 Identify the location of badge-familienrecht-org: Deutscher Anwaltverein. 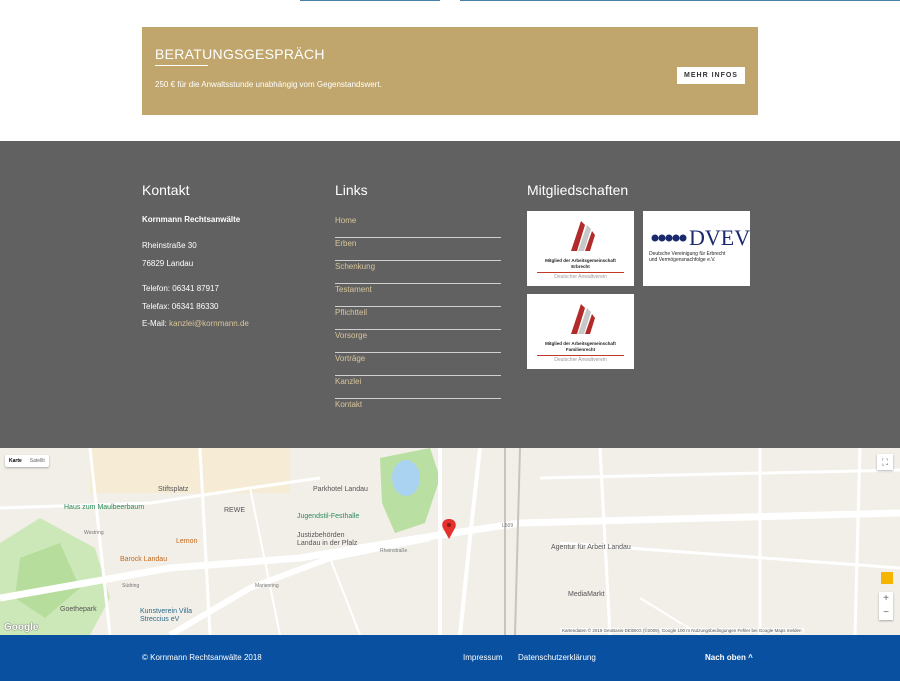
(580, 360).